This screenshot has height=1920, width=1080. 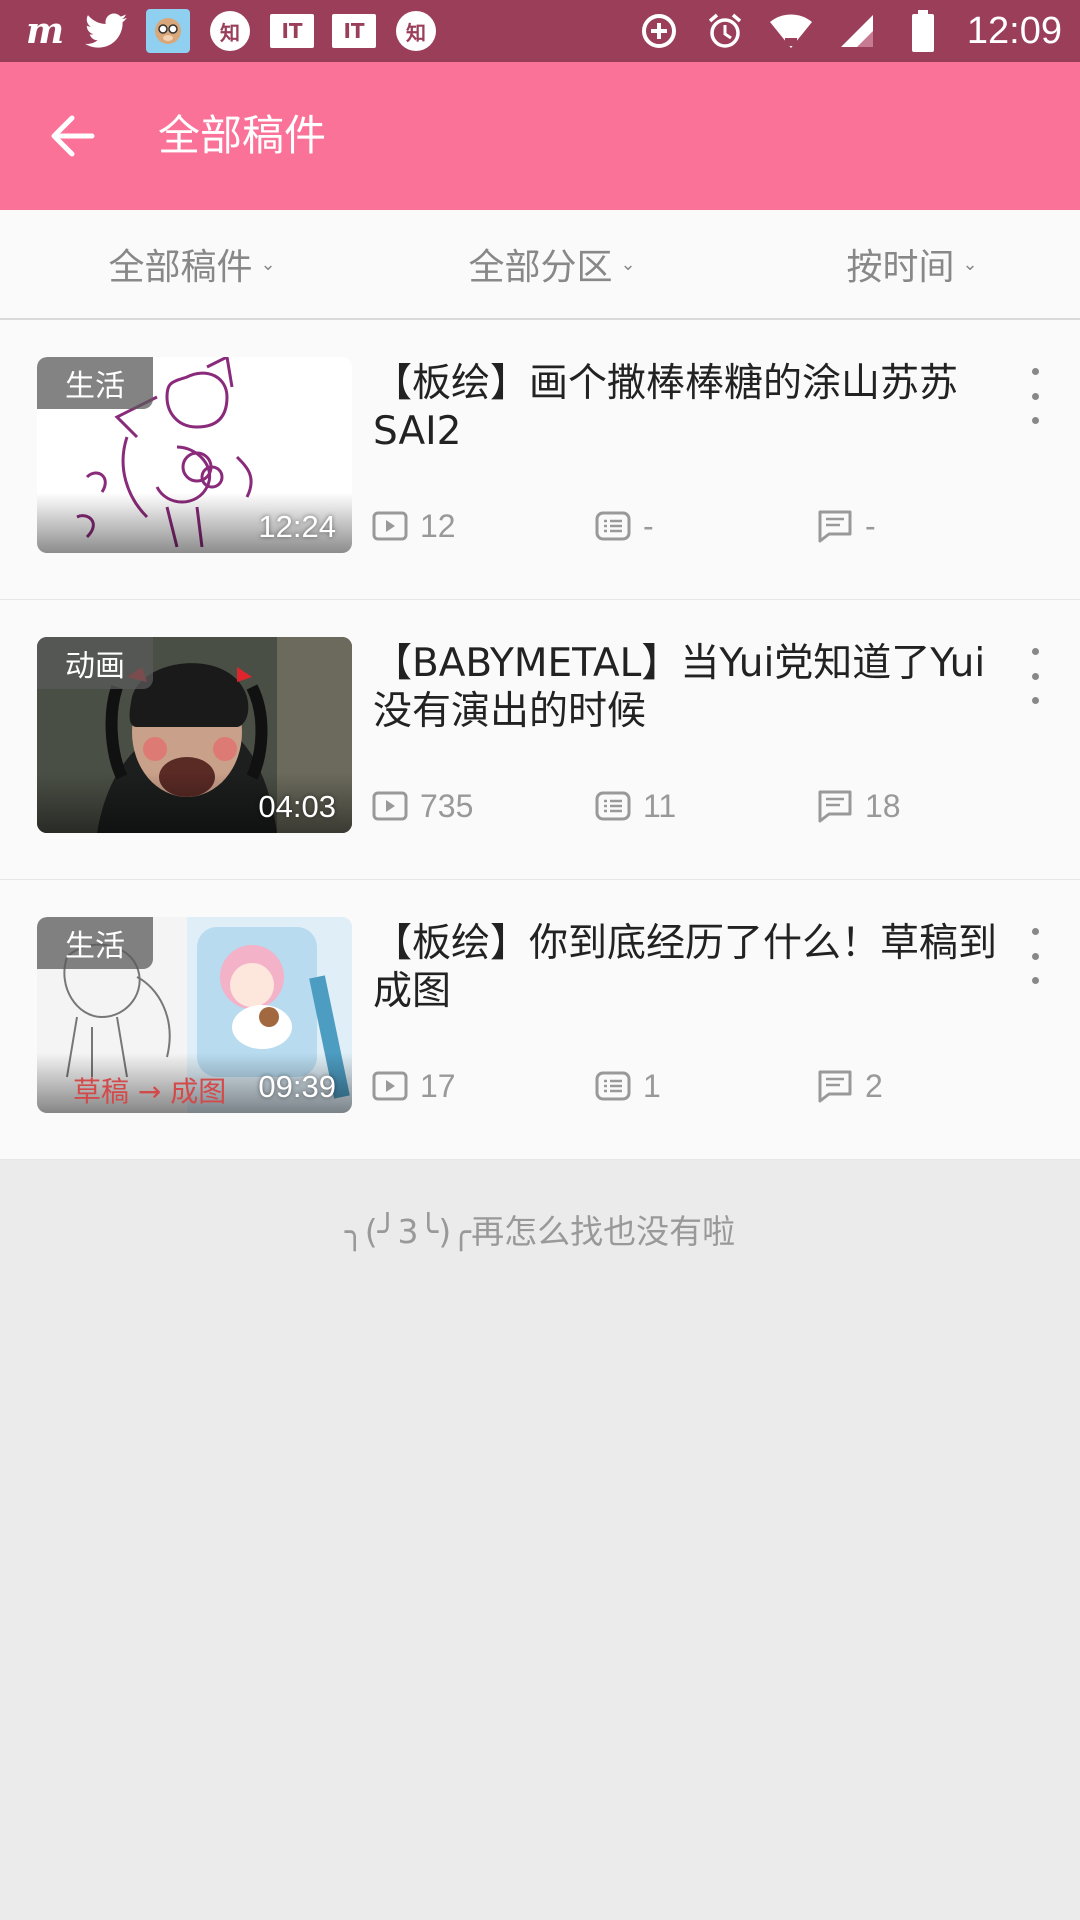 I want to click on status-bar: m 知 IT IT 知 12:09, so click(x=540, y=31).